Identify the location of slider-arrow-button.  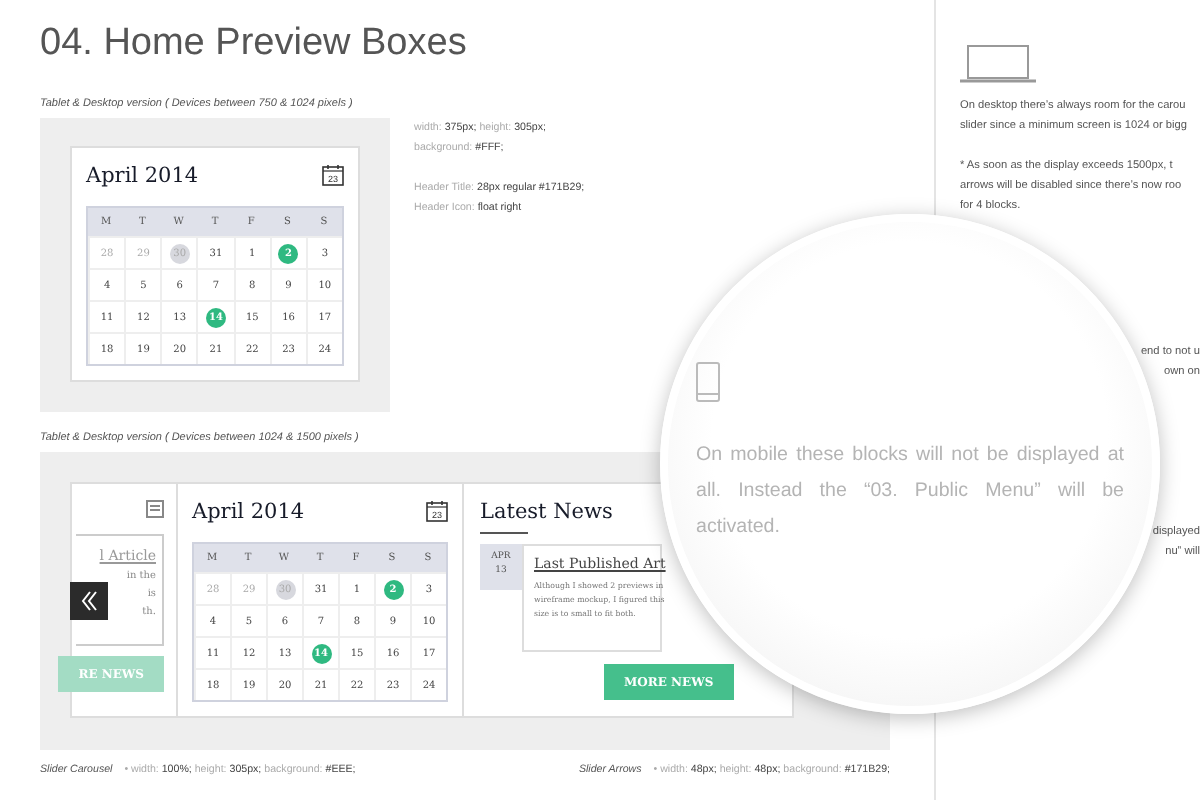
(89, 601).